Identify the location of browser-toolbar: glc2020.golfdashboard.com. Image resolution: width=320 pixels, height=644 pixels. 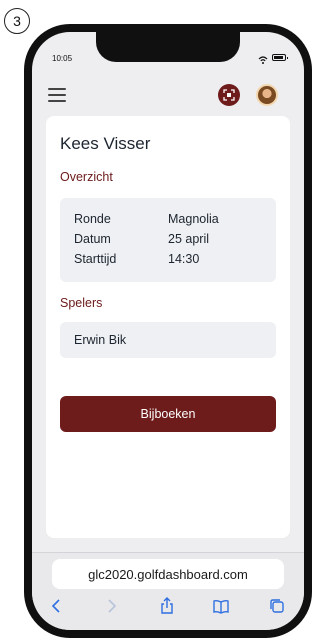
(168, 591).